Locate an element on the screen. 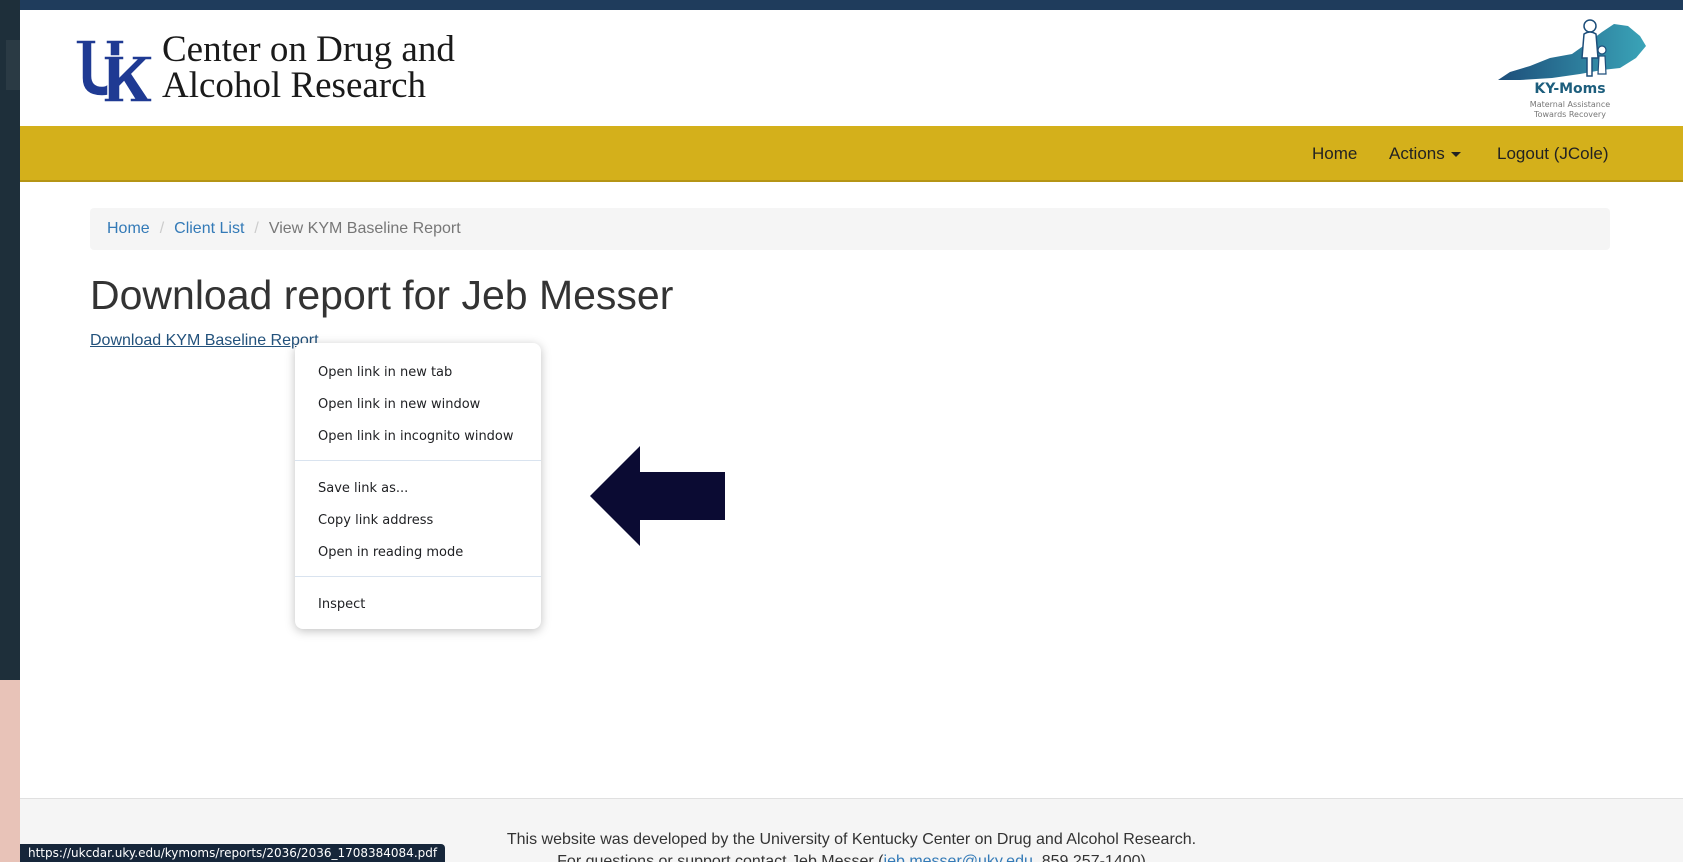 The height and width of the screenshot is (862, 1683). menu-open-new-window: Open link in new window is located at coordinates (399, 405).